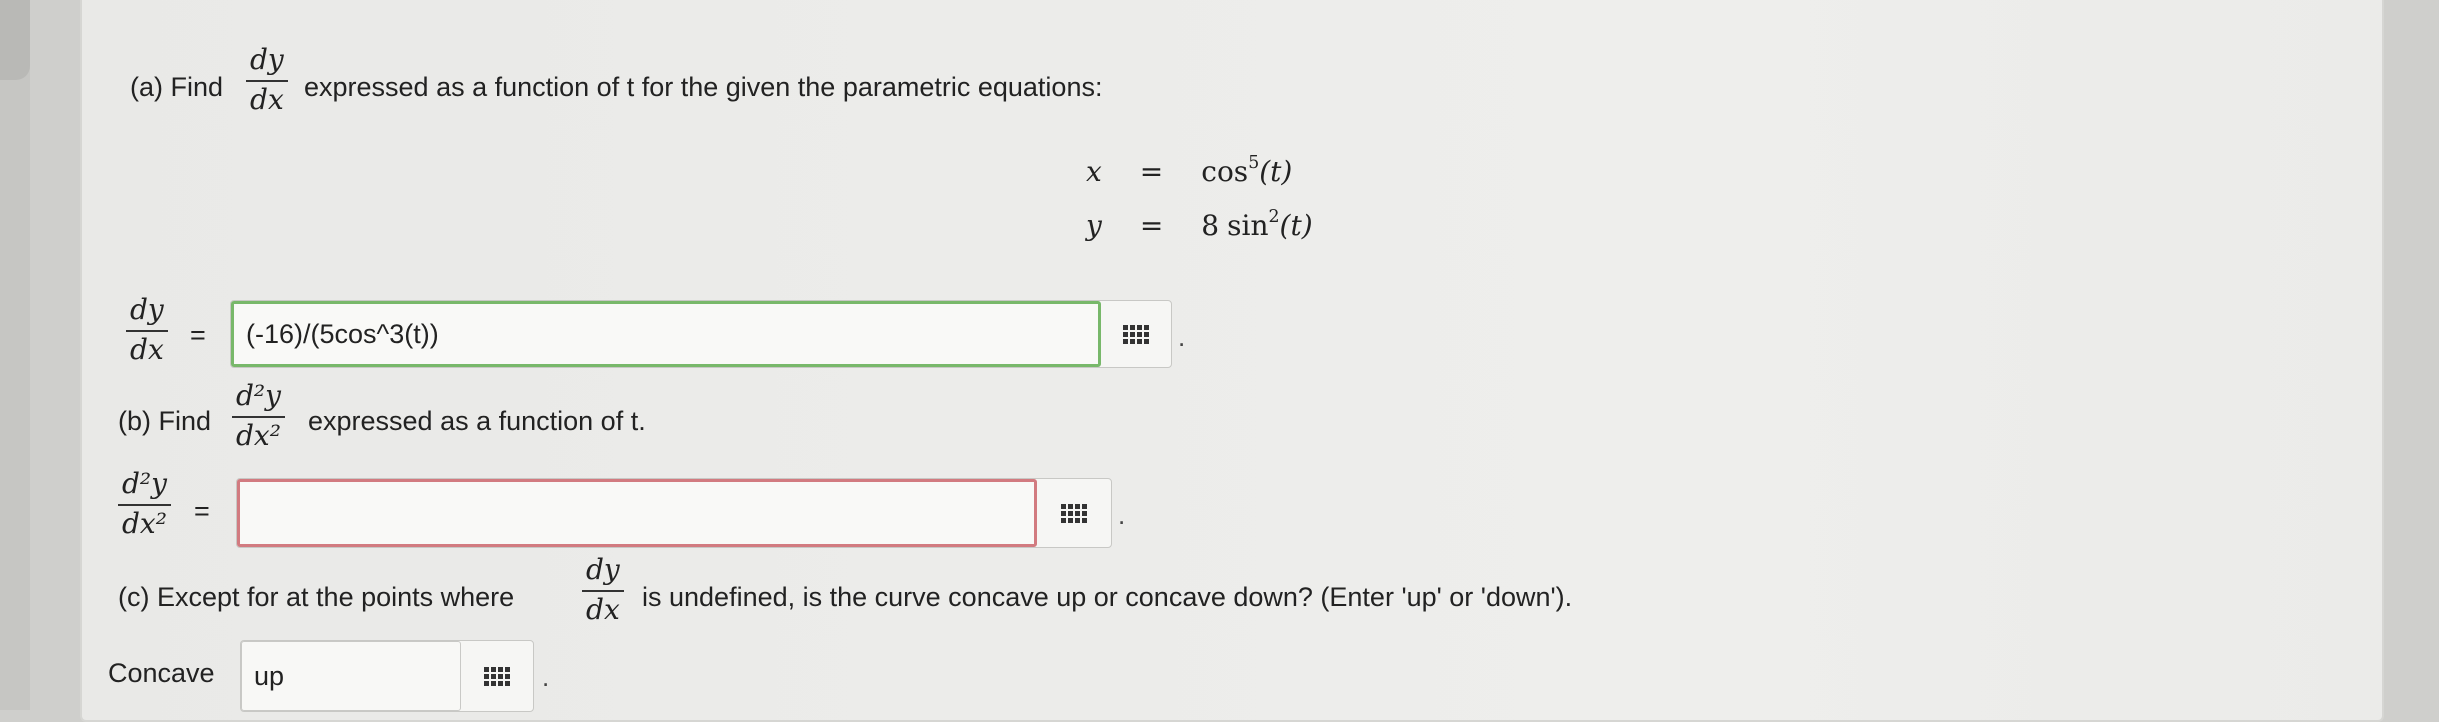  I want to click on part-a-answer-group: (-16)/(5cos^3(t)), so click(701, 334).